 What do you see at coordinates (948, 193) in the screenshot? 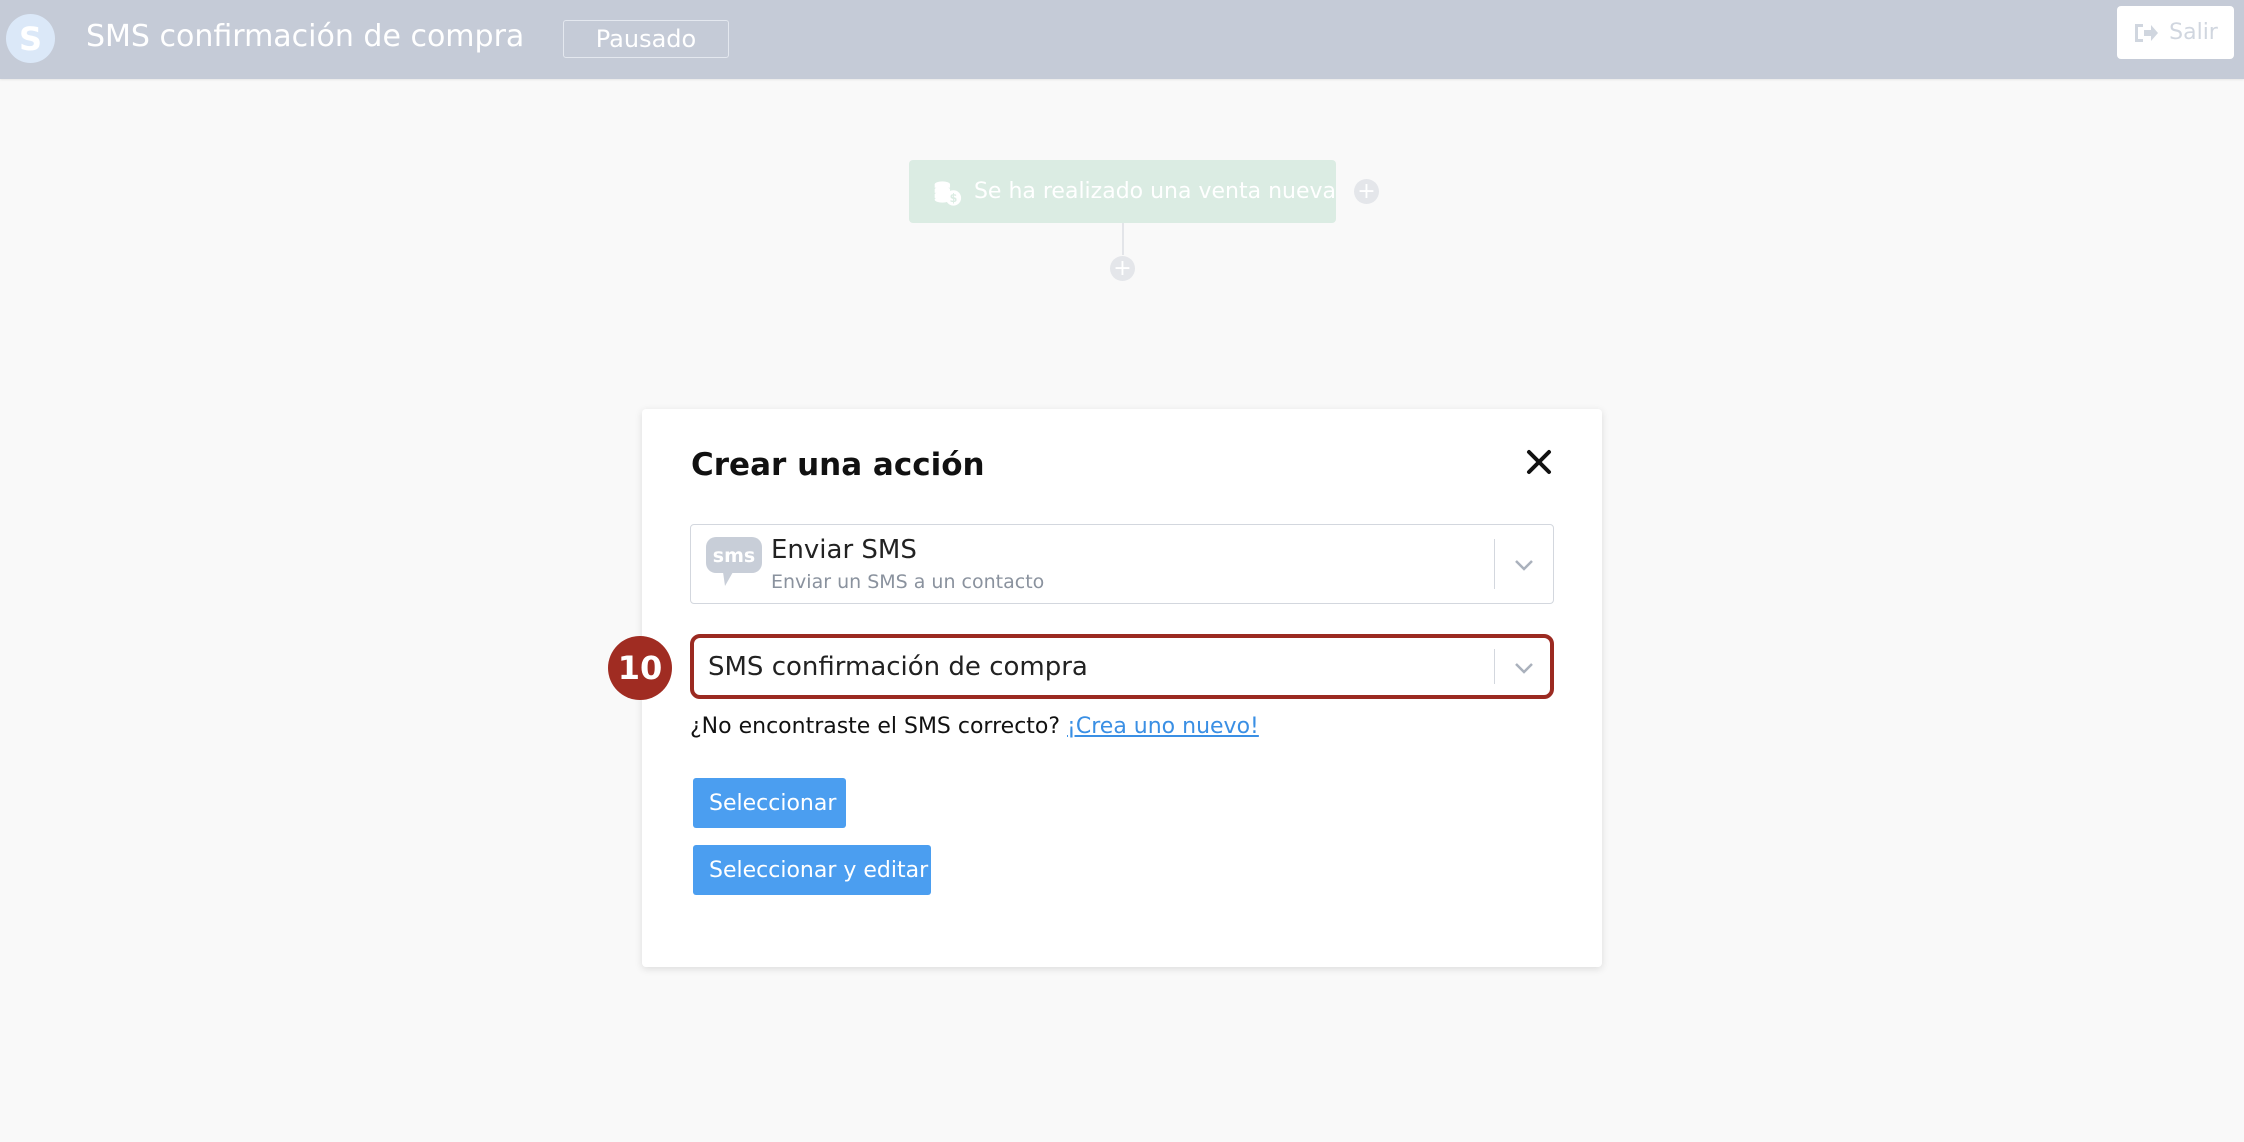
I see `coins-icon: $` at bounding box center [948, 193].